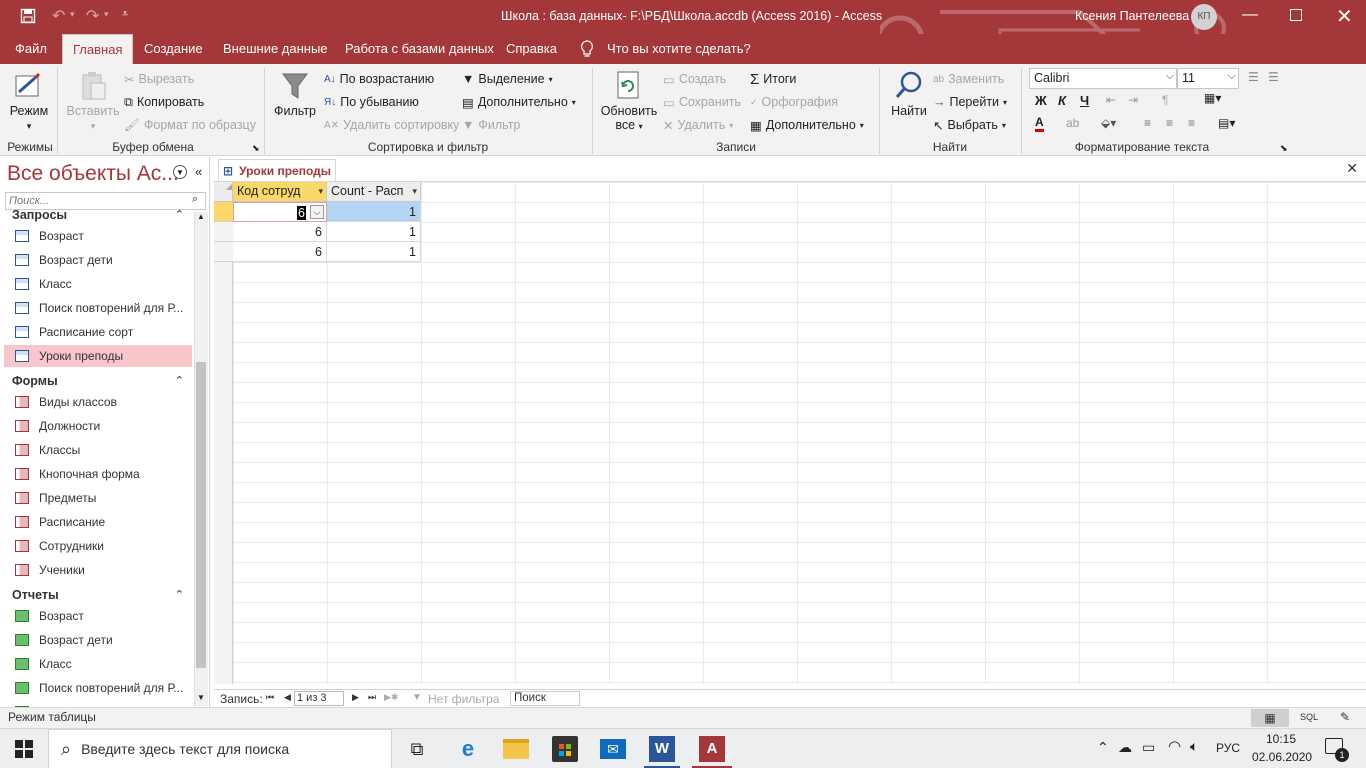  I want to click on onedrive-icon: ☁, so click(1125, 747).